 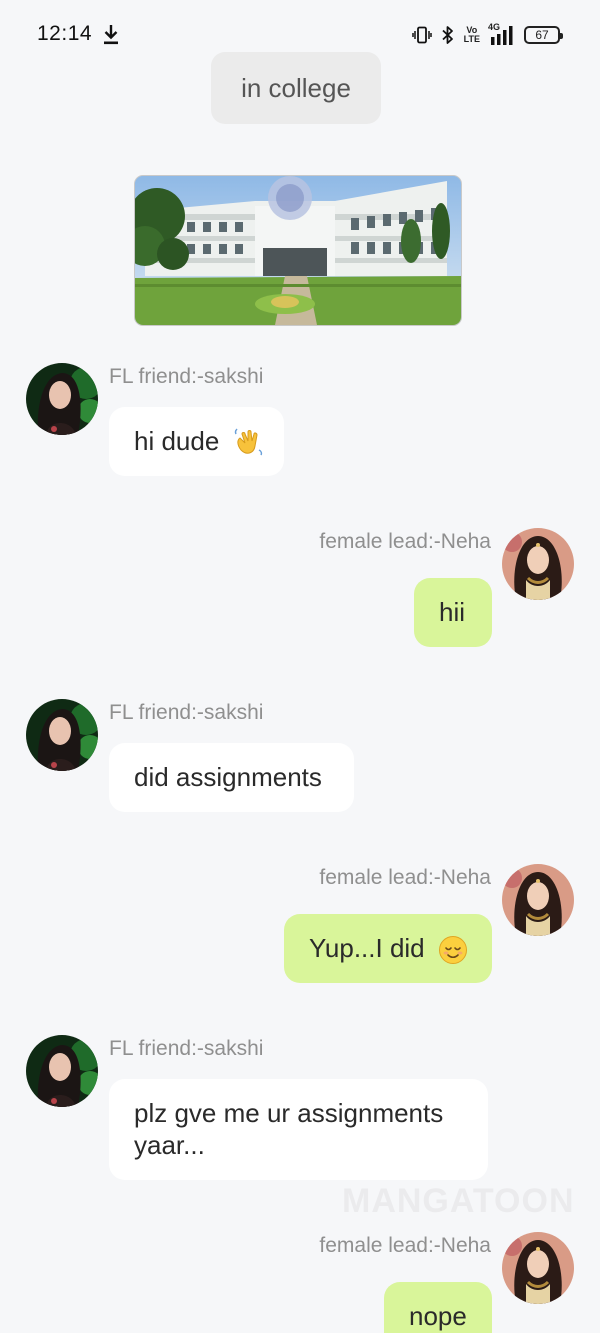 I want to click on battery-level: 67, so click(x=542, y=35).